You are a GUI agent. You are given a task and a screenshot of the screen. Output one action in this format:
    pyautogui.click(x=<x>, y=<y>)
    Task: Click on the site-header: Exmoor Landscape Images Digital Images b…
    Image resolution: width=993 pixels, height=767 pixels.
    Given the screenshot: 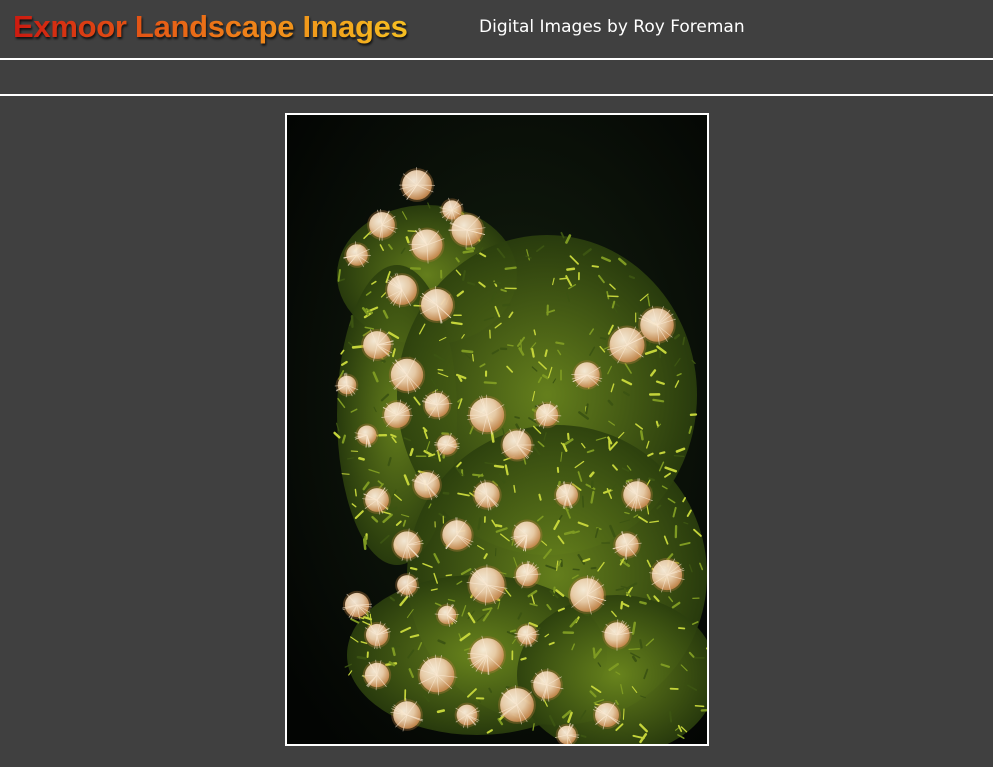 What is the action you would take?
    pyautogui.click(x=496, y=30)
    